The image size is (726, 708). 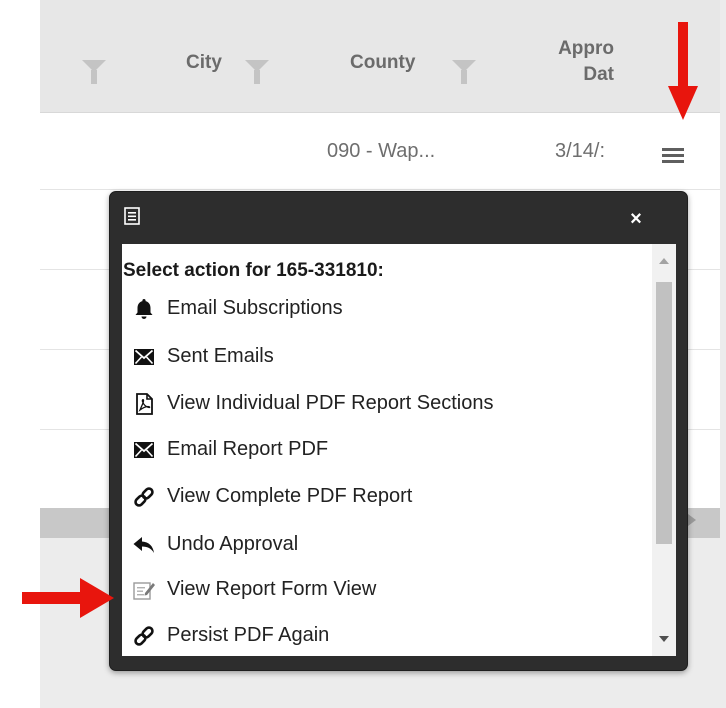 What do you see at coordinates (132, 216) in the screenshot?
I see `document-list-icon` at bounding box center [132, 216].